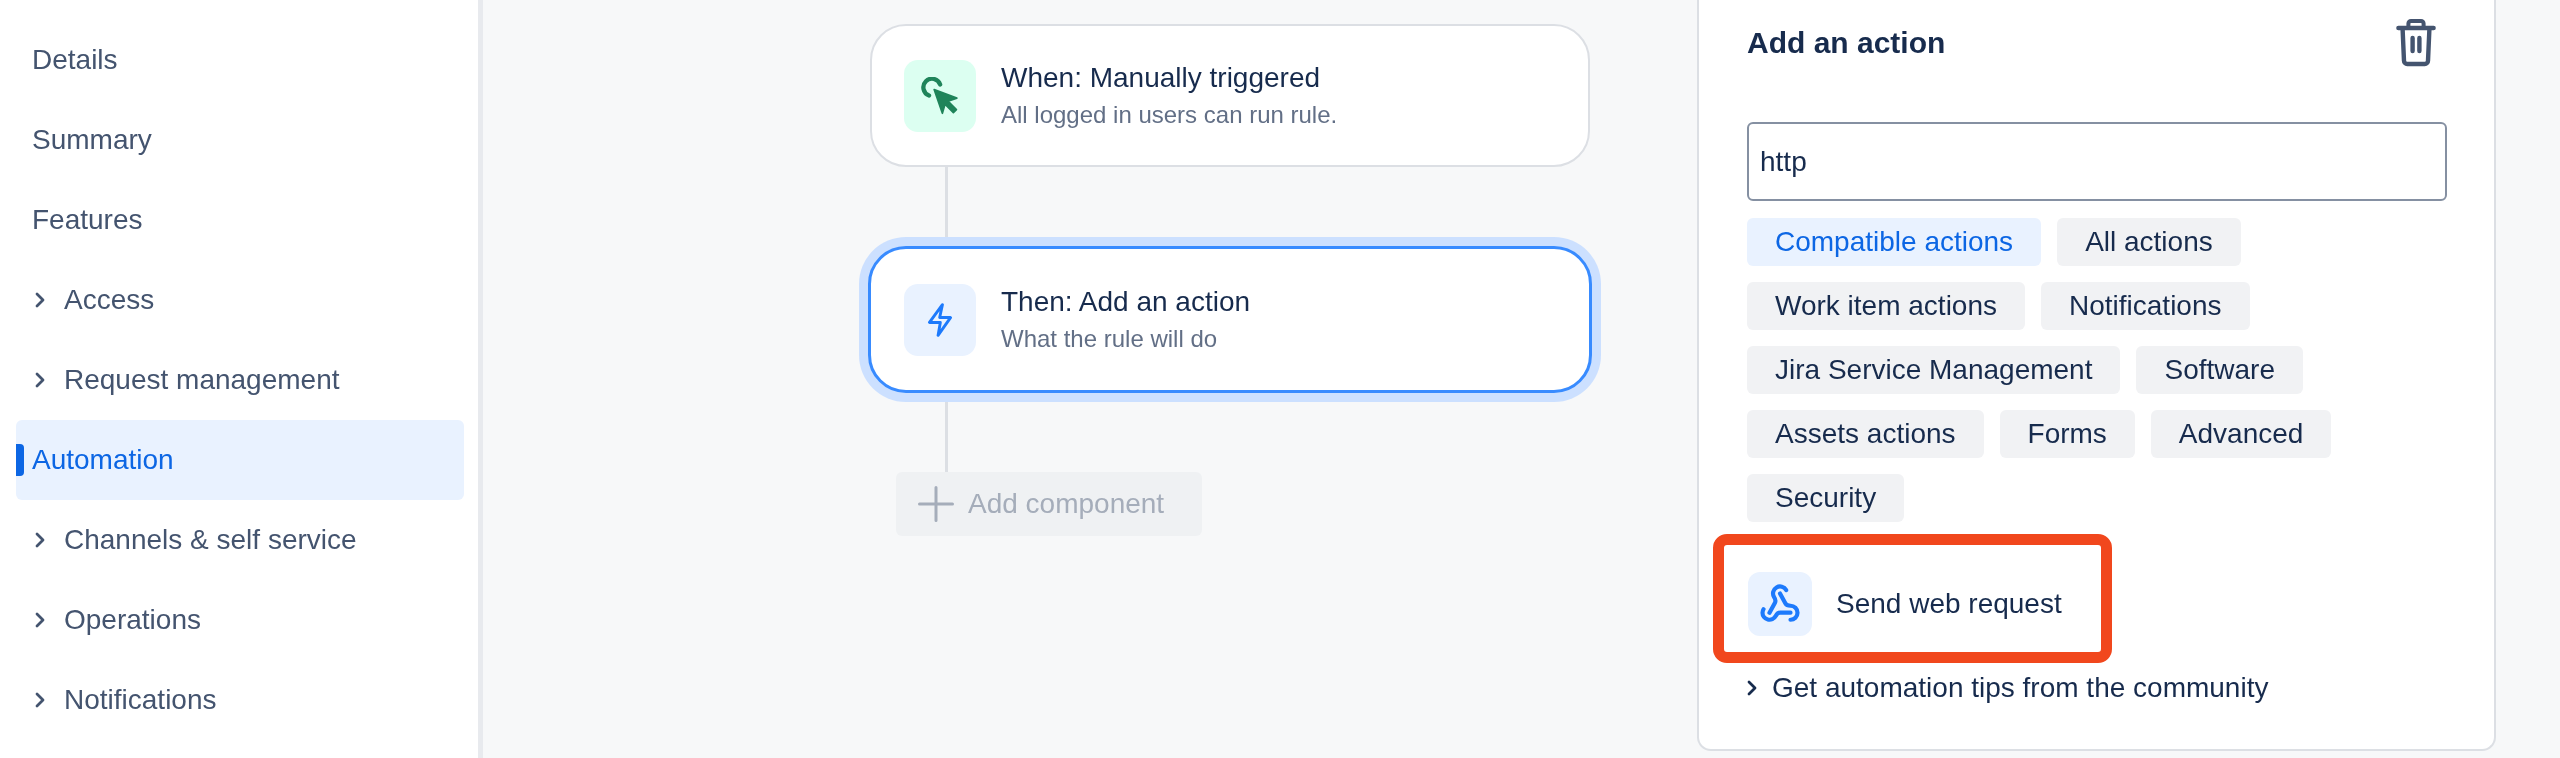 The height and width of the screenshot is (758, 2560). I want to click on sidebar-item: Request management, so click(240, 380).